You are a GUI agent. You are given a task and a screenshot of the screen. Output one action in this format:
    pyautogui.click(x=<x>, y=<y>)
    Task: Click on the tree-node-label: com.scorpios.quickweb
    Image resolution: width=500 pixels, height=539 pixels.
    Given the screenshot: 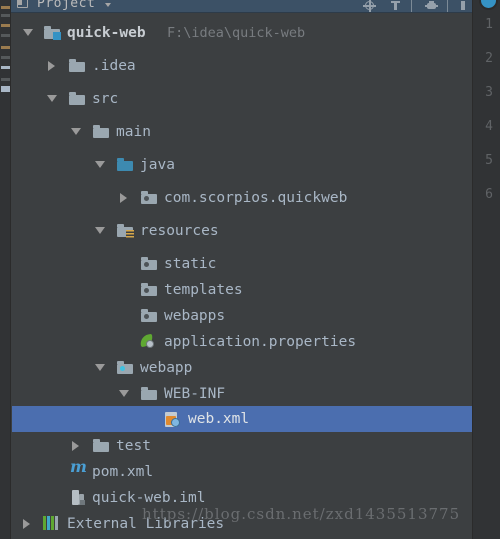 What is the action you would take?
    pyautogui.click(x=256, y=197)
    